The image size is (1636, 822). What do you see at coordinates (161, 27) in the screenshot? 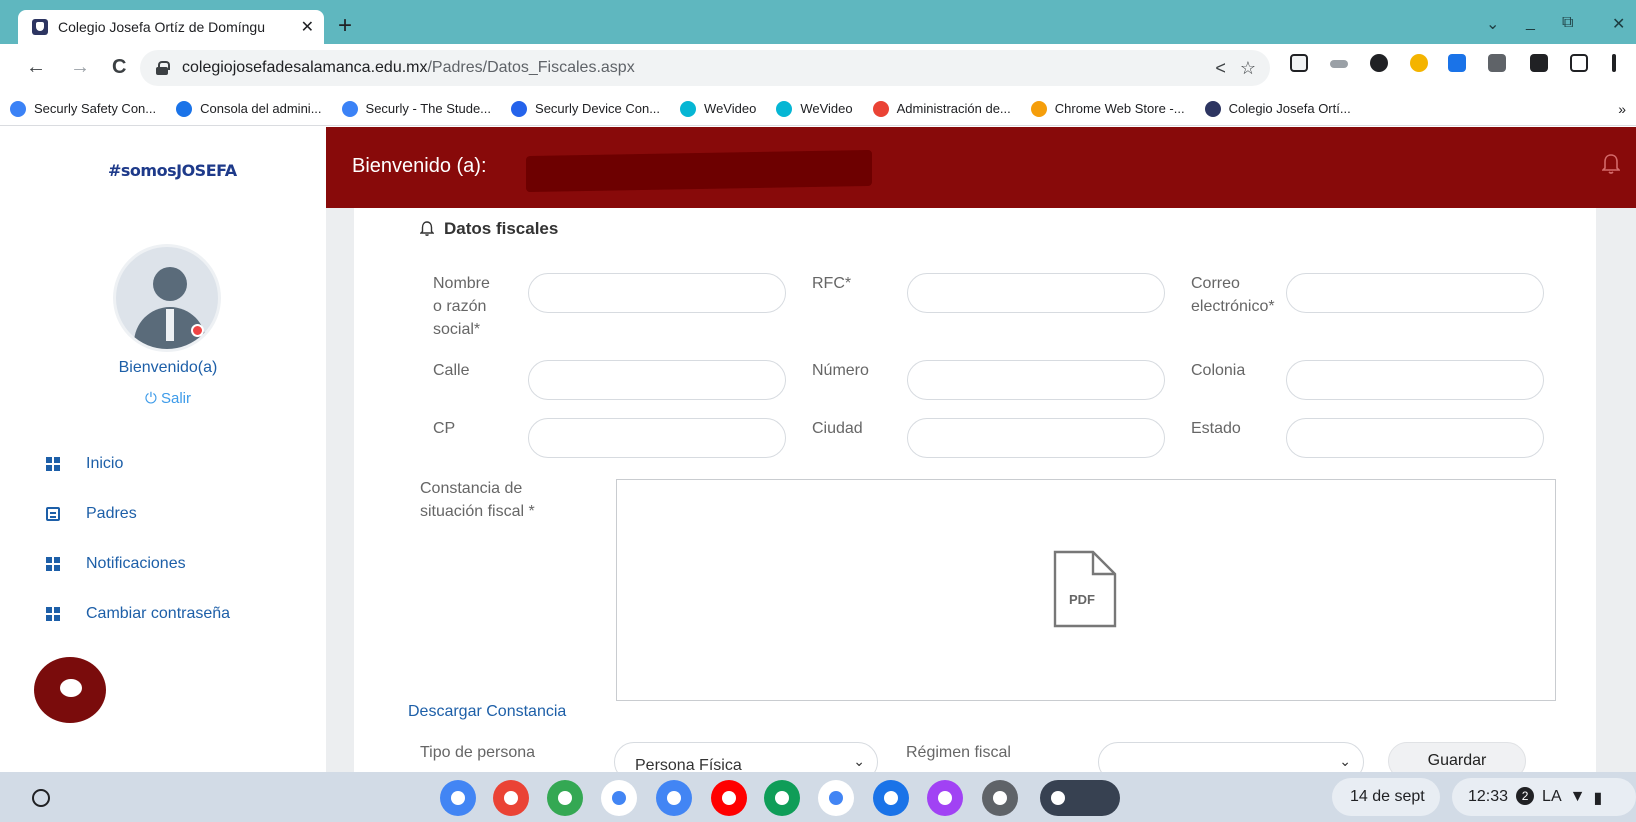
I see `tab-title: Colegio Josefa Ortíz de Domíngu` at bounding box center [161, 27].